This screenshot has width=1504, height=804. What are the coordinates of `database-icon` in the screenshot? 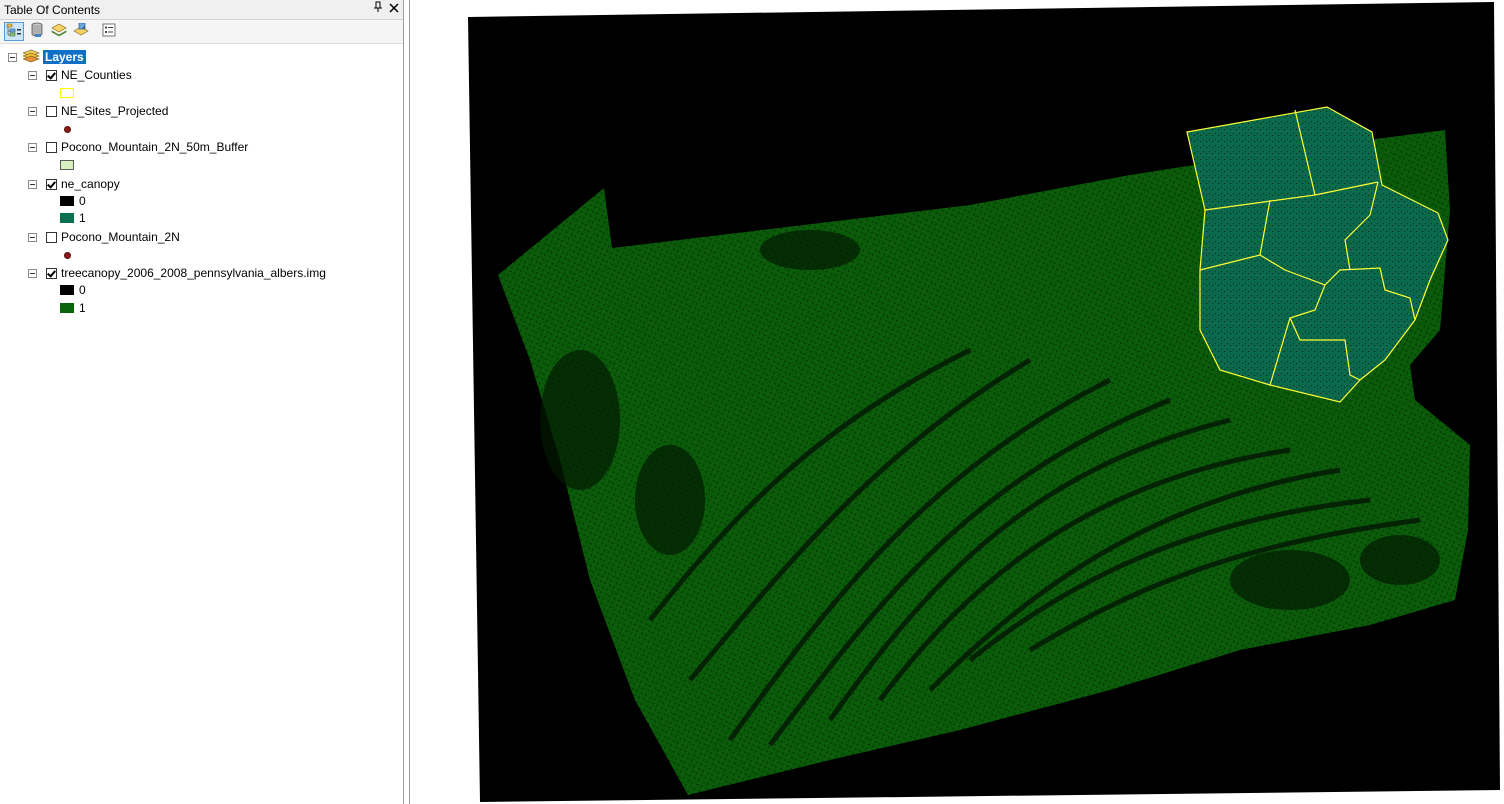 It's located at (37, 31).